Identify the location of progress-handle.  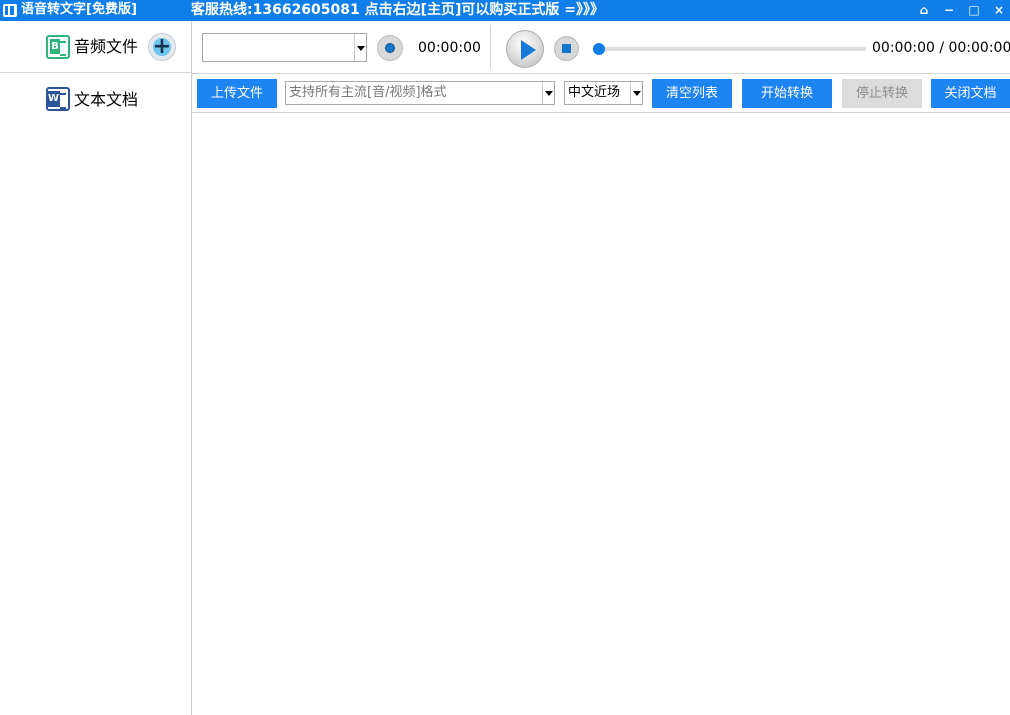
(599, 49).